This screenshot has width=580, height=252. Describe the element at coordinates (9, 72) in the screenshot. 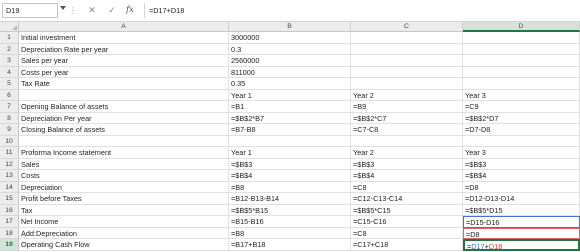

I see `row-header: 4` at that location.